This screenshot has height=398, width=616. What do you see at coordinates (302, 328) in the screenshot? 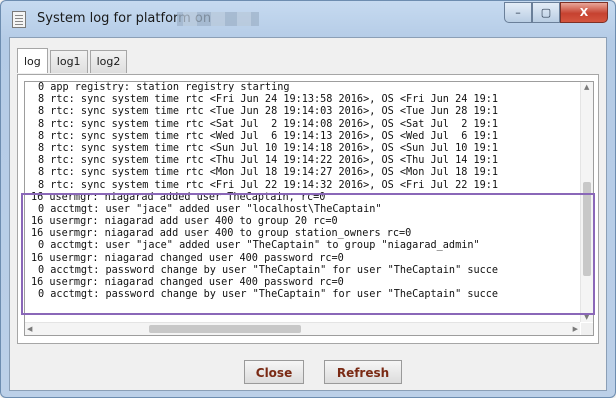
I see `horizontal-scrollbar: ◀ ▶` at bounding box center [302, 328].